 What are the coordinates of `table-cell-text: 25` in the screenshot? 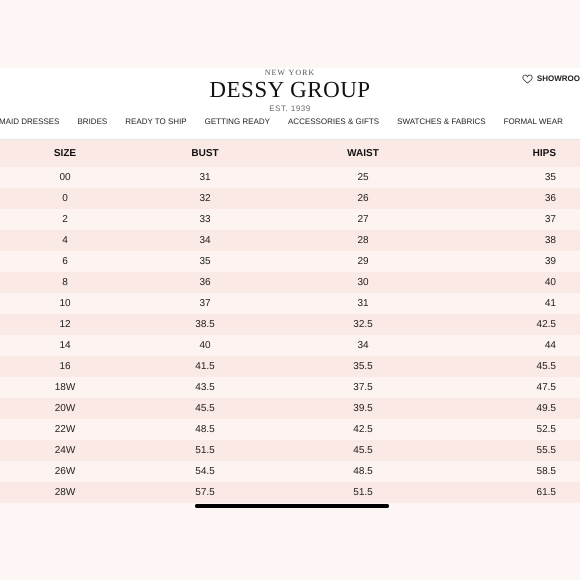 It's located at (363, 178).